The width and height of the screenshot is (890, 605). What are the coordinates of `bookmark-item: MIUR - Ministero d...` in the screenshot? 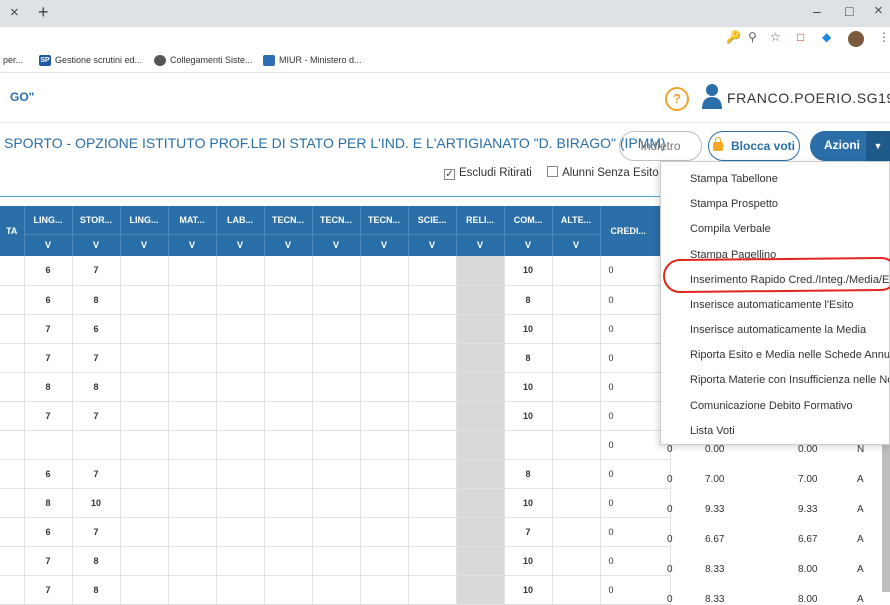 It's located at (312, 61).